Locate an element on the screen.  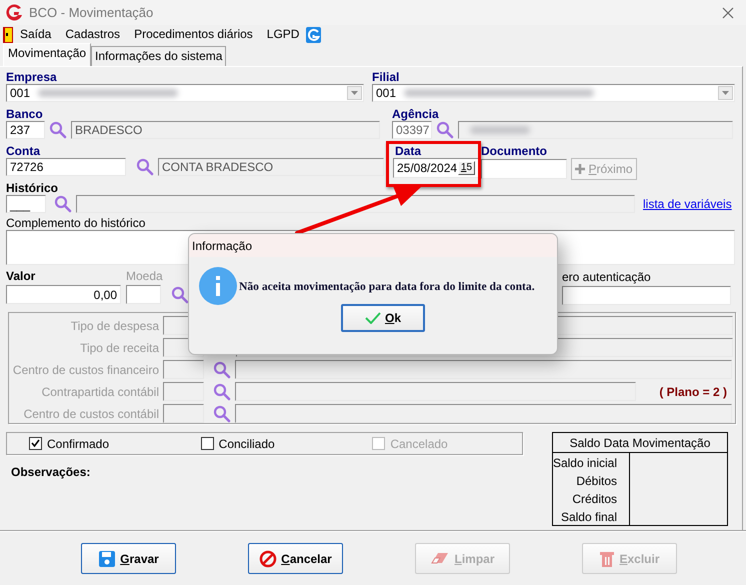
date-field: 25/08/2024 15 is located at coordinates (436, 168).